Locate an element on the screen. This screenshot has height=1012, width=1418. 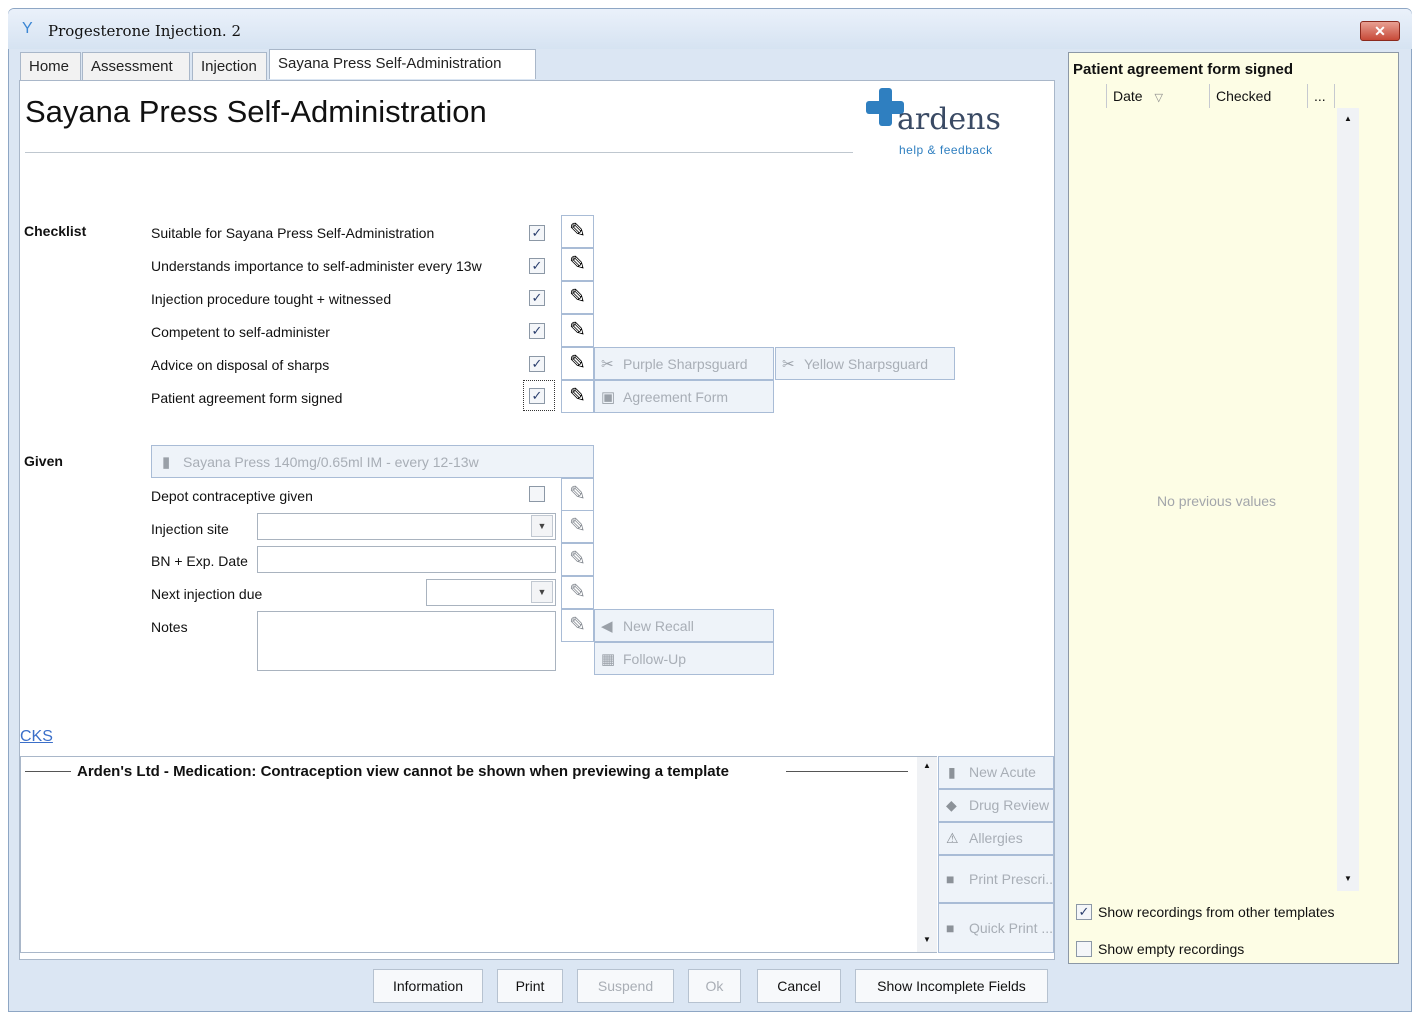
follow-up-button: ▦ Follow-Up is located at coordinates (684, 658).